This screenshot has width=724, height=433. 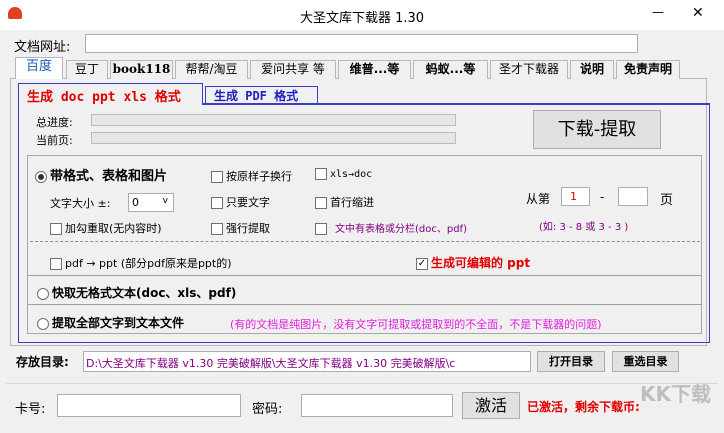 I want to click on text-only-checkbox: 只要文字, so click(x=240, y=202).